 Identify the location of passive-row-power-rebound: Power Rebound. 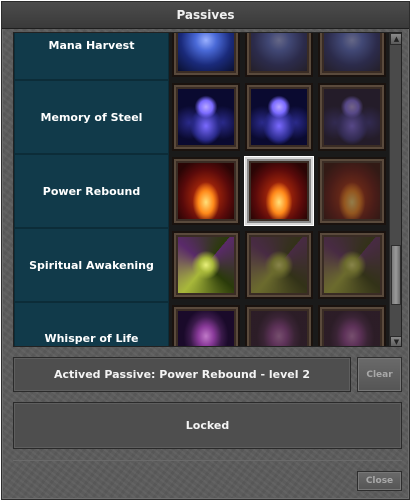
(201, 191).